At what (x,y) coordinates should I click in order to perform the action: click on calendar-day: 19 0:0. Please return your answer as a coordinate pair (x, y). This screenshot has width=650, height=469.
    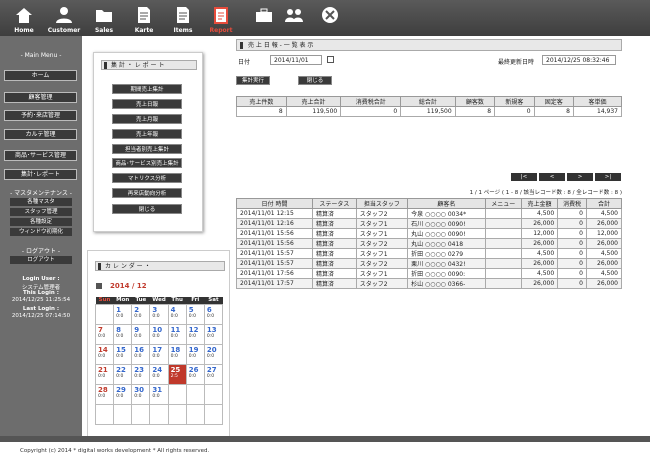
    Looking at the image, I should click on (195, 354).